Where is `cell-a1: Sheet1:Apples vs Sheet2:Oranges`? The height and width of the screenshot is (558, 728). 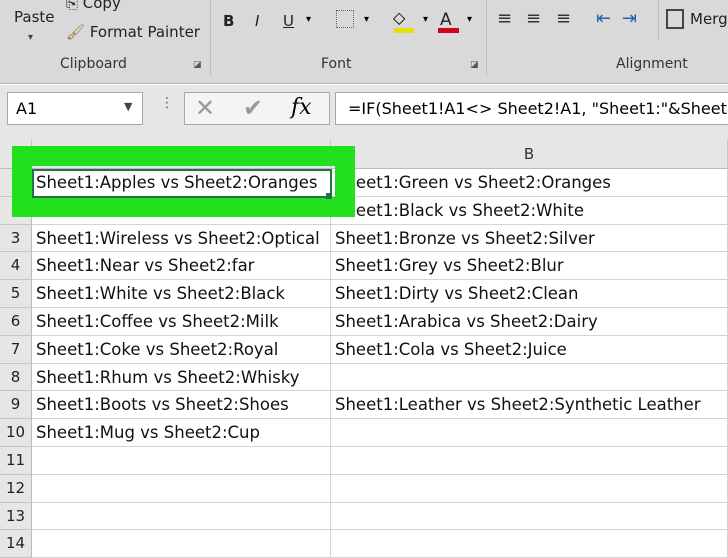
cell-a1: Sheet1:Apples vs Sheet2:Oranges is located at coordinates (181, 183).